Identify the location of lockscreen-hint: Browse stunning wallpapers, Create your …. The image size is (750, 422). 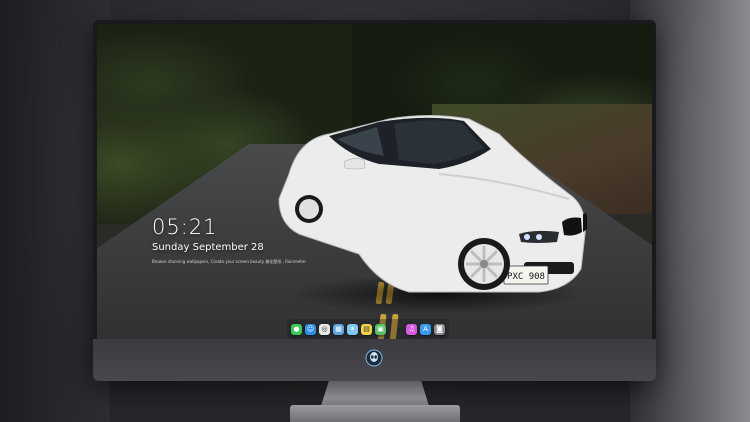
(229, 261).